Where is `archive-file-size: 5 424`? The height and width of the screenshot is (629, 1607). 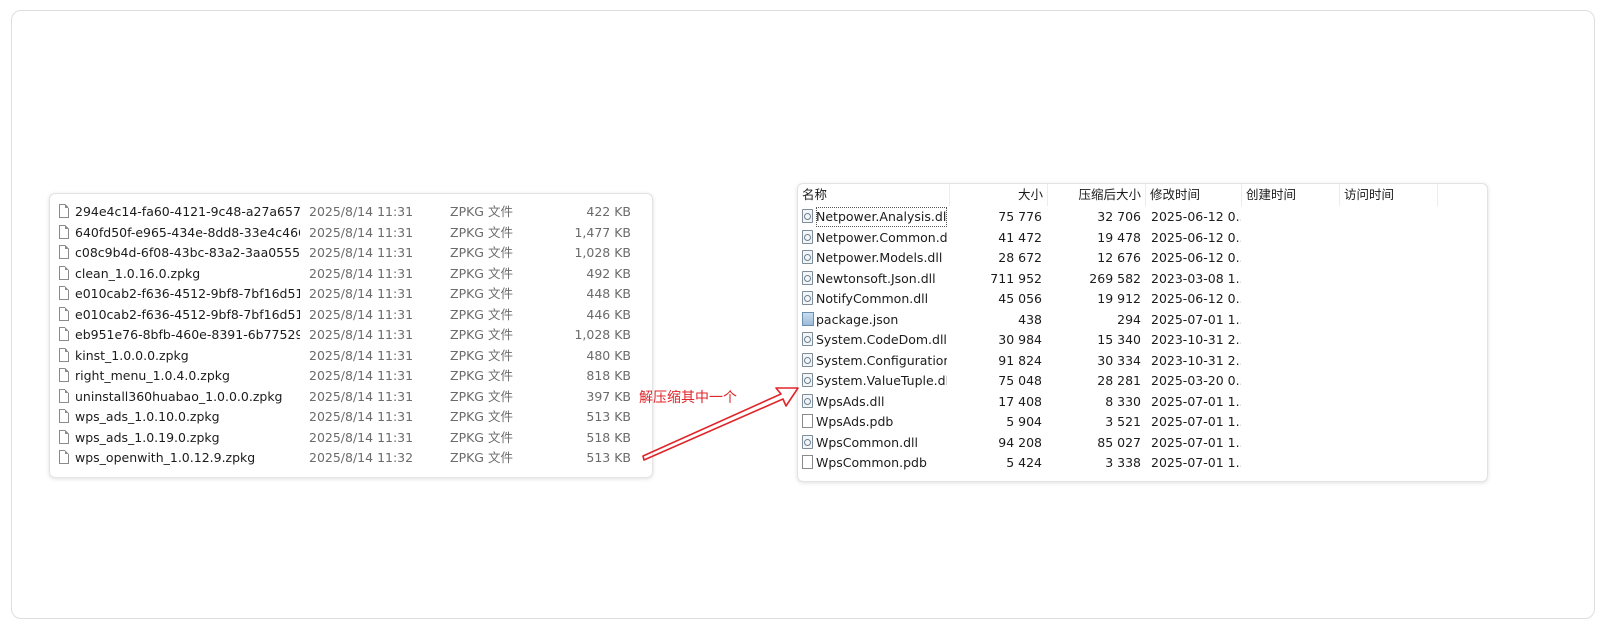
archive-file-size: 5 424 is located at coordinates (1024, 462).